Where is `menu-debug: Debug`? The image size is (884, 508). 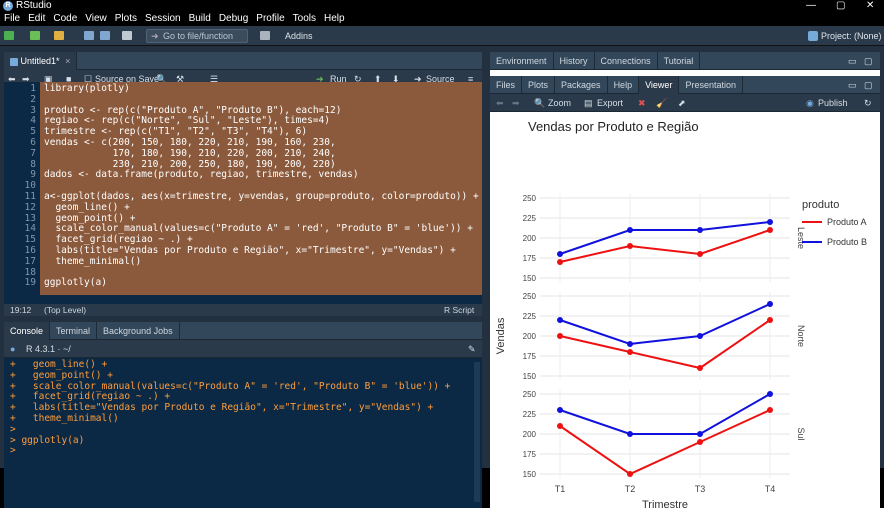
menu-debug: Debug is located at coordinates (233, 19).